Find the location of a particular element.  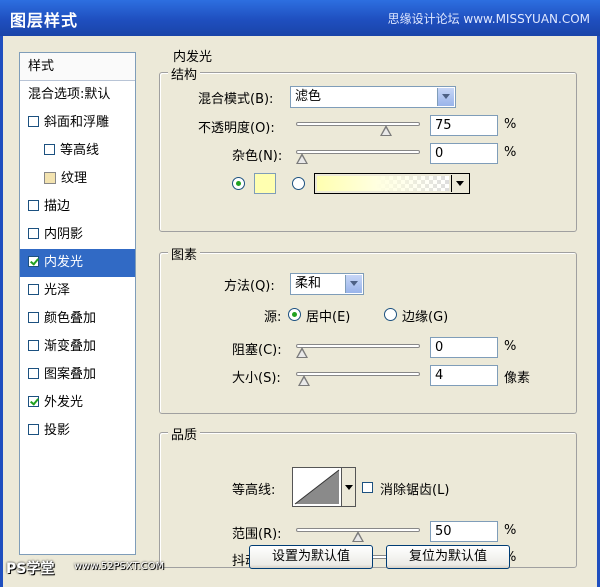

blend-mode-value: 滤色 is located at coordinates (308, 96).